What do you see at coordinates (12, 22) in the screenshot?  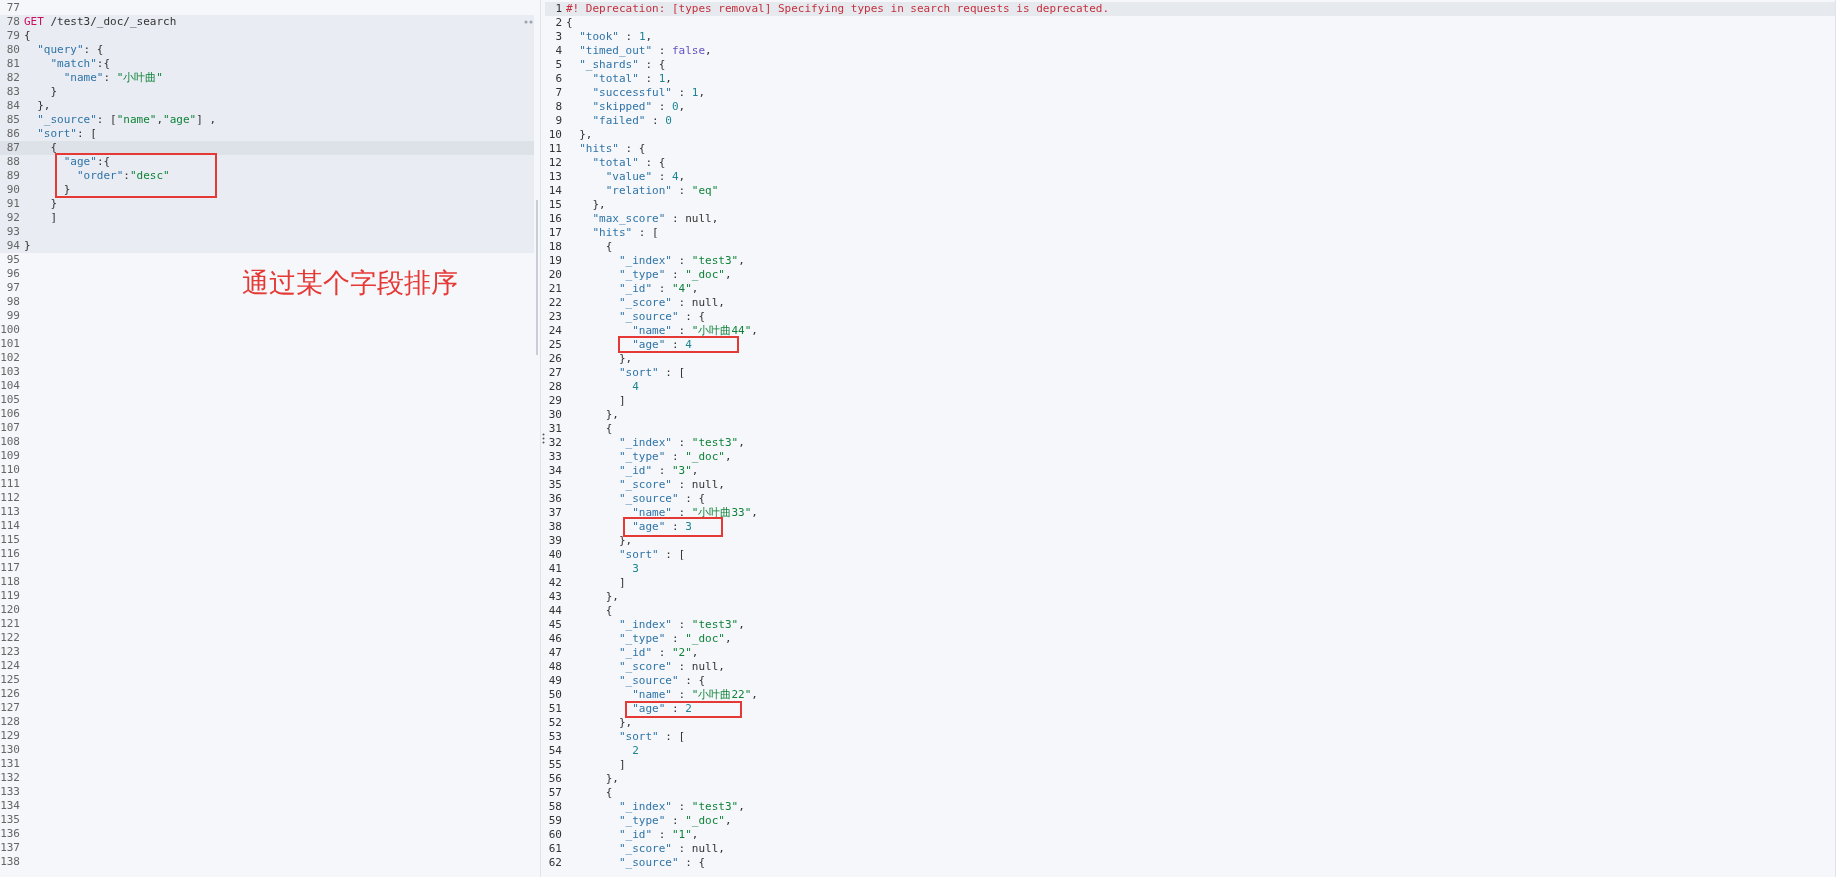 I see `line-number: 78` at bounding box center [12, 22].